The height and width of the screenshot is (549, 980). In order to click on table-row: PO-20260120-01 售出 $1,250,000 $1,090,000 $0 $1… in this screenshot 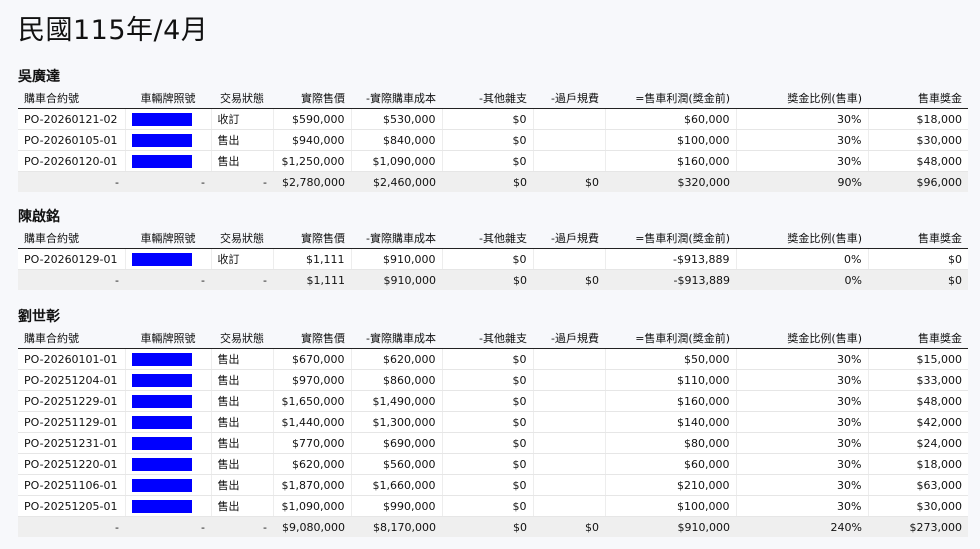, I will do `click(493, 161)`.